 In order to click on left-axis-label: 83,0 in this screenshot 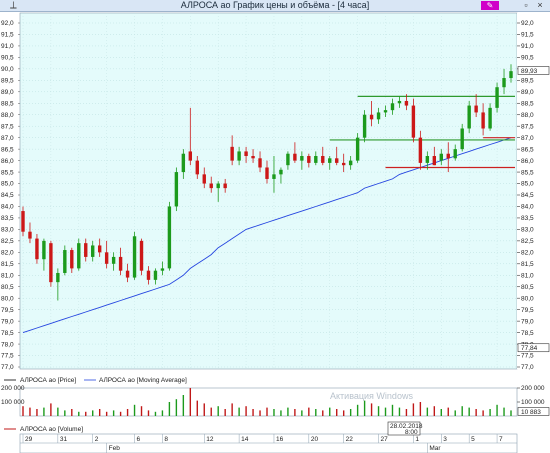, I will do `click(7, 230)`.